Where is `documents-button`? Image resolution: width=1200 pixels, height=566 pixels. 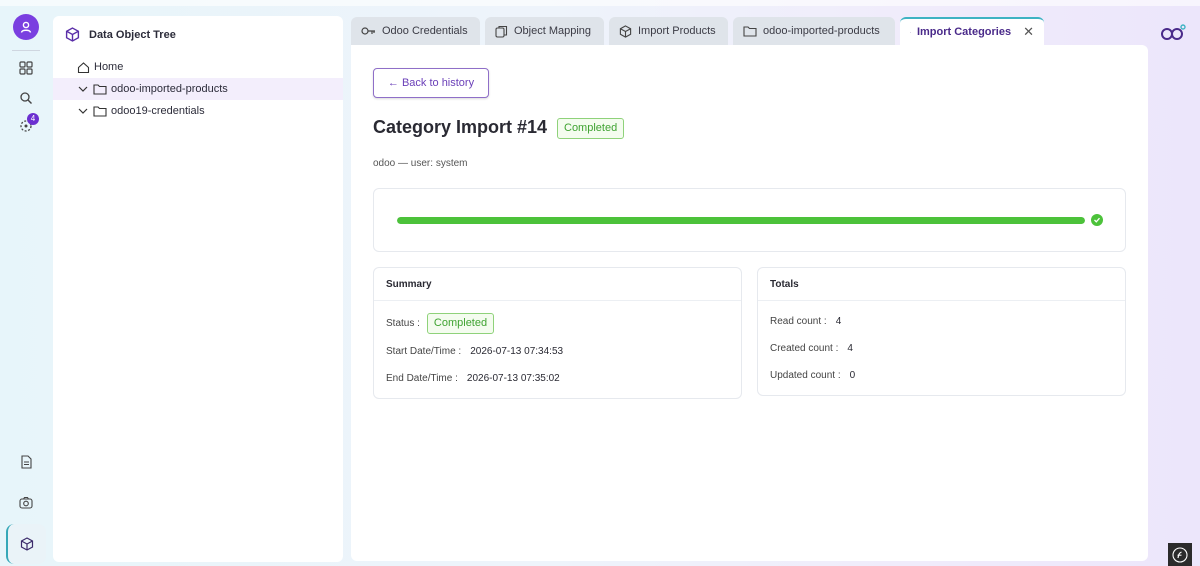 documents-button is located at coordinates (26, 462).